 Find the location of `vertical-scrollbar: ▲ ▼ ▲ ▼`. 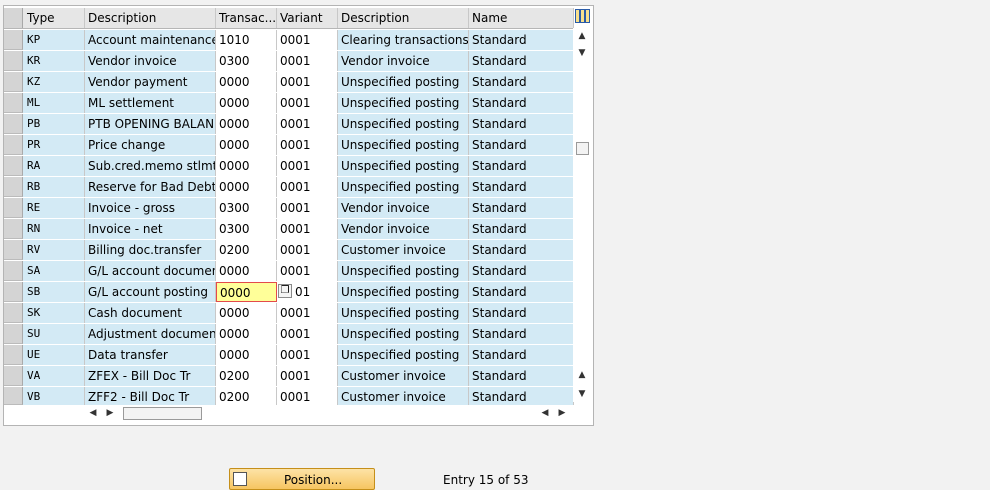

vertical-scrollbar: ▲ ▼ ▲ ▼ is located at coordinates (582, 215).